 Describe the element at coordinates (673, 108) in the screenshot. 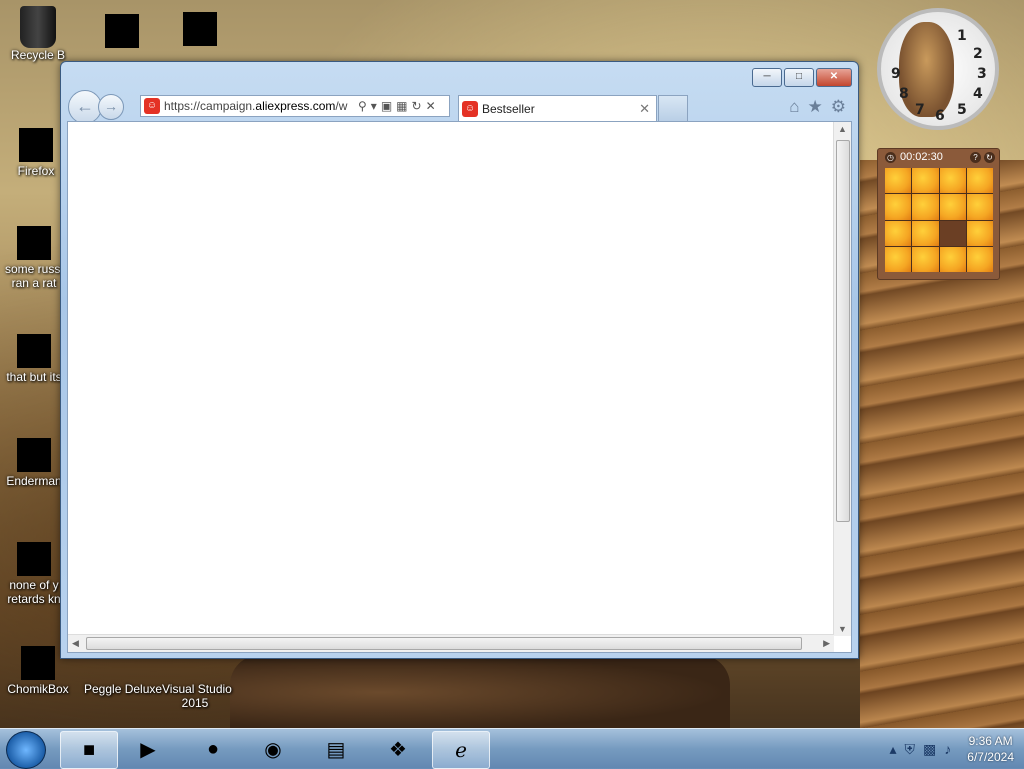

I see `new-tab-button` at that location.